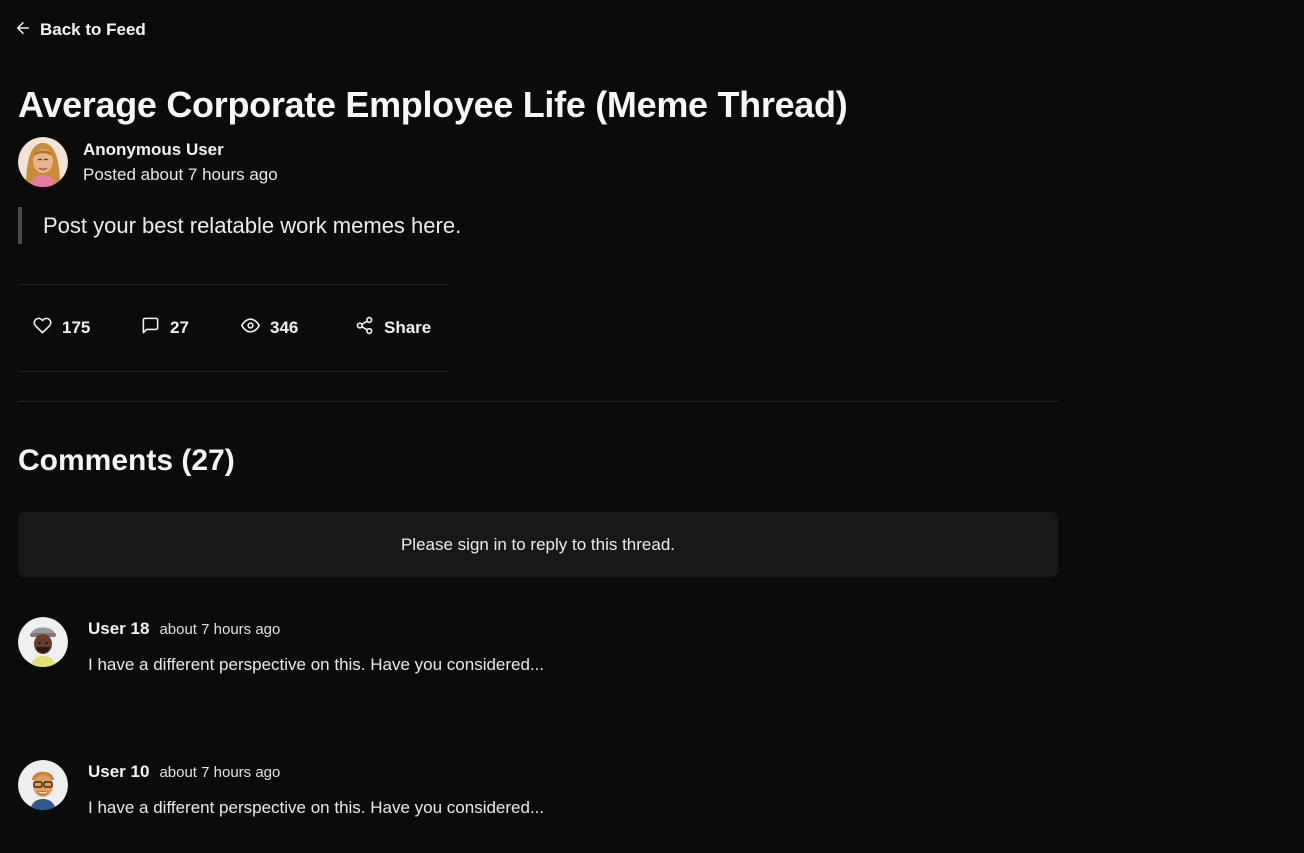 This screenshot has width=1304, height=853. Describe the element at coordinates (233, 328) in the screenshot. I see `post-stats-bar: 175 27 346 Share` at that location.